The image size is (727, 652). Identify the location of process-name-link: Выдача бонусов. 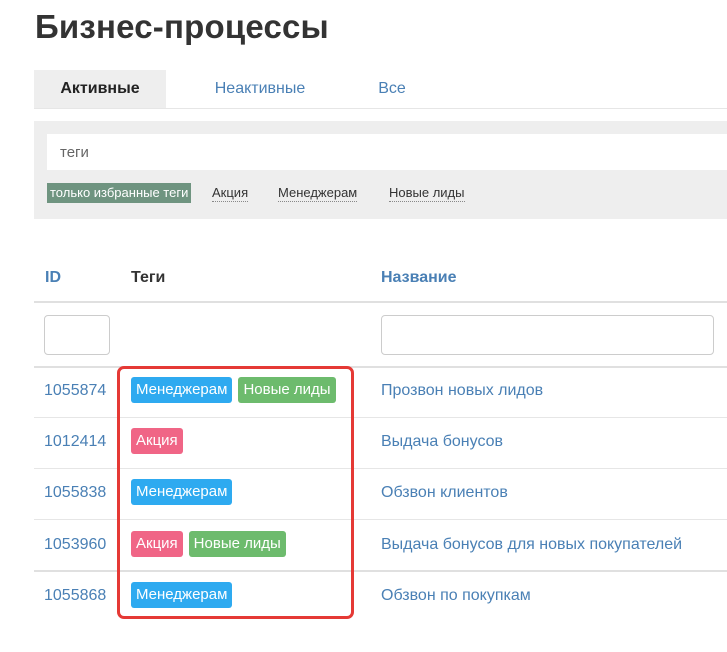
(442, 441).